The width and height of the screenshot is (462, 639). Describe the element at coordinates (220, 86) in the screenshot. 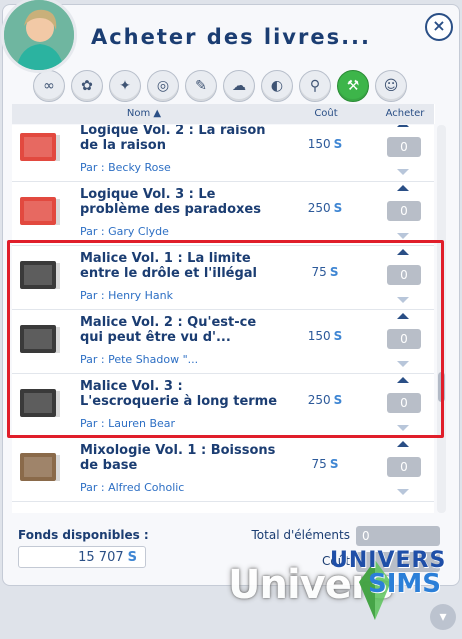

I see `category-filter-bar: ∞ ✿ ✦ ◎ ✎ ☁ ◐ ⚲ ⚒ ☺` at that location.